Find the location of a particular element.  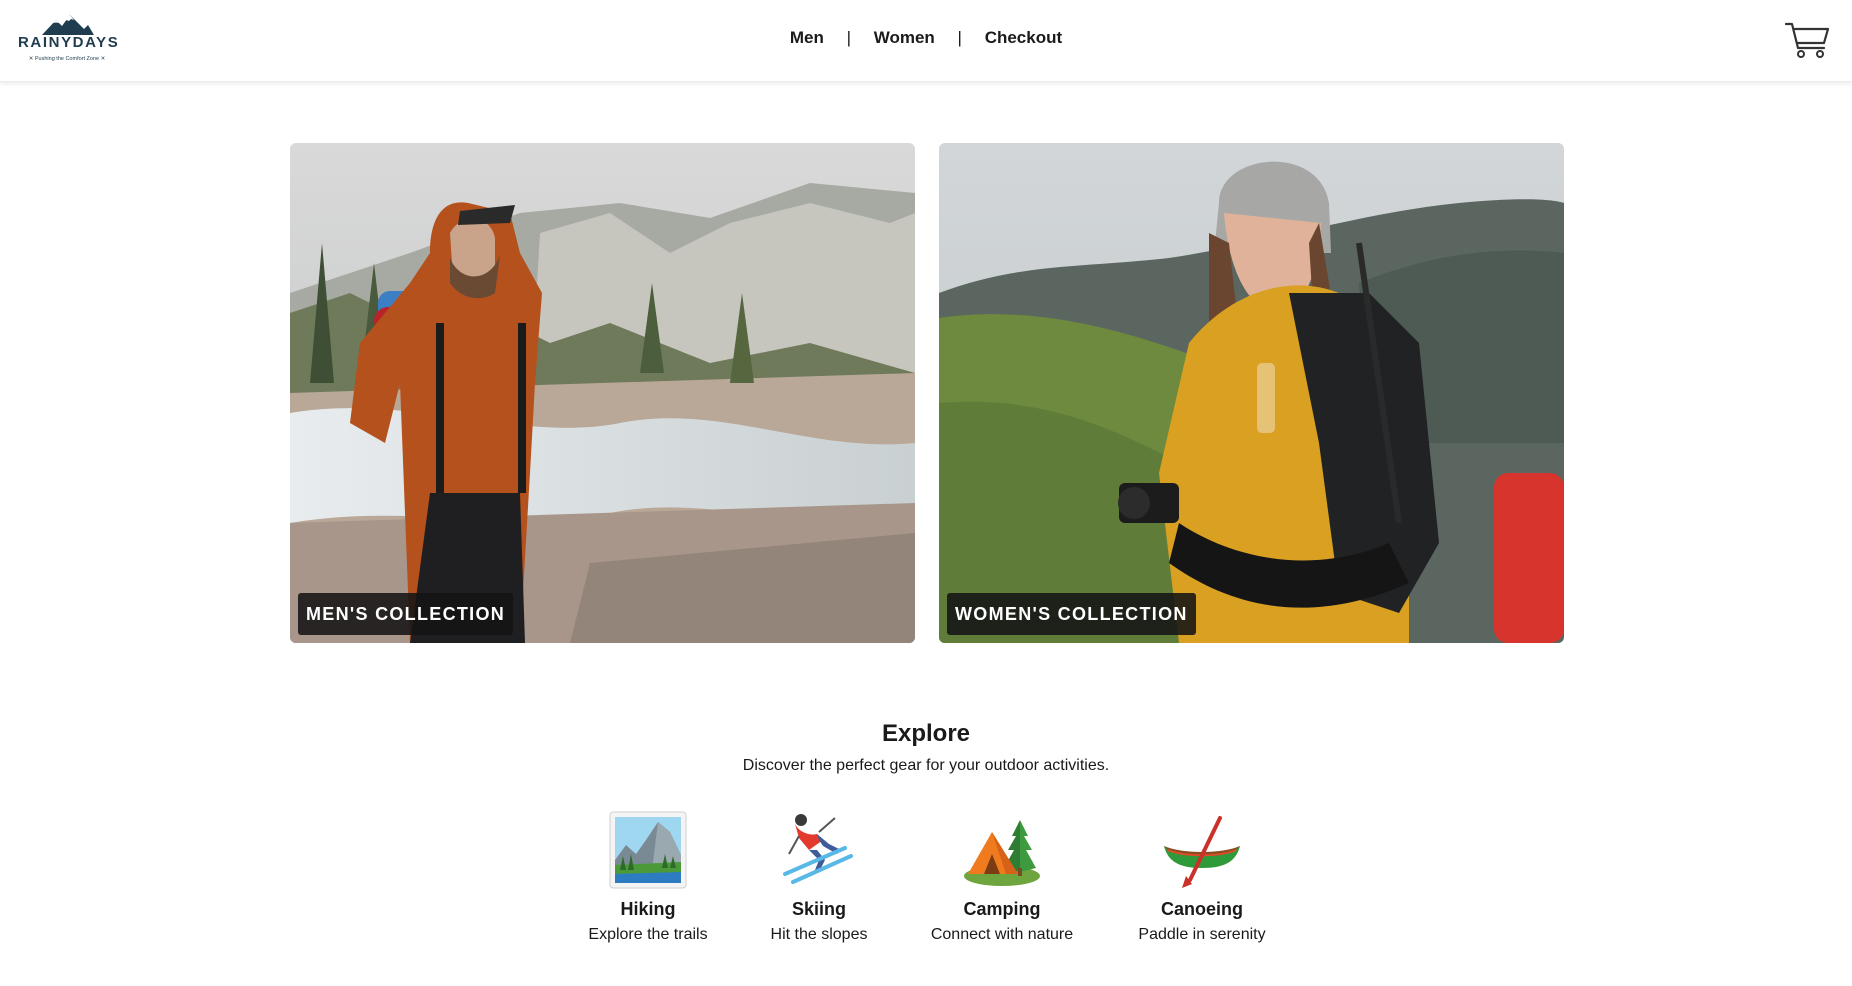

activity-canoeing: Canoeing Paddle in serenity is located at coordinates (1202, 877).